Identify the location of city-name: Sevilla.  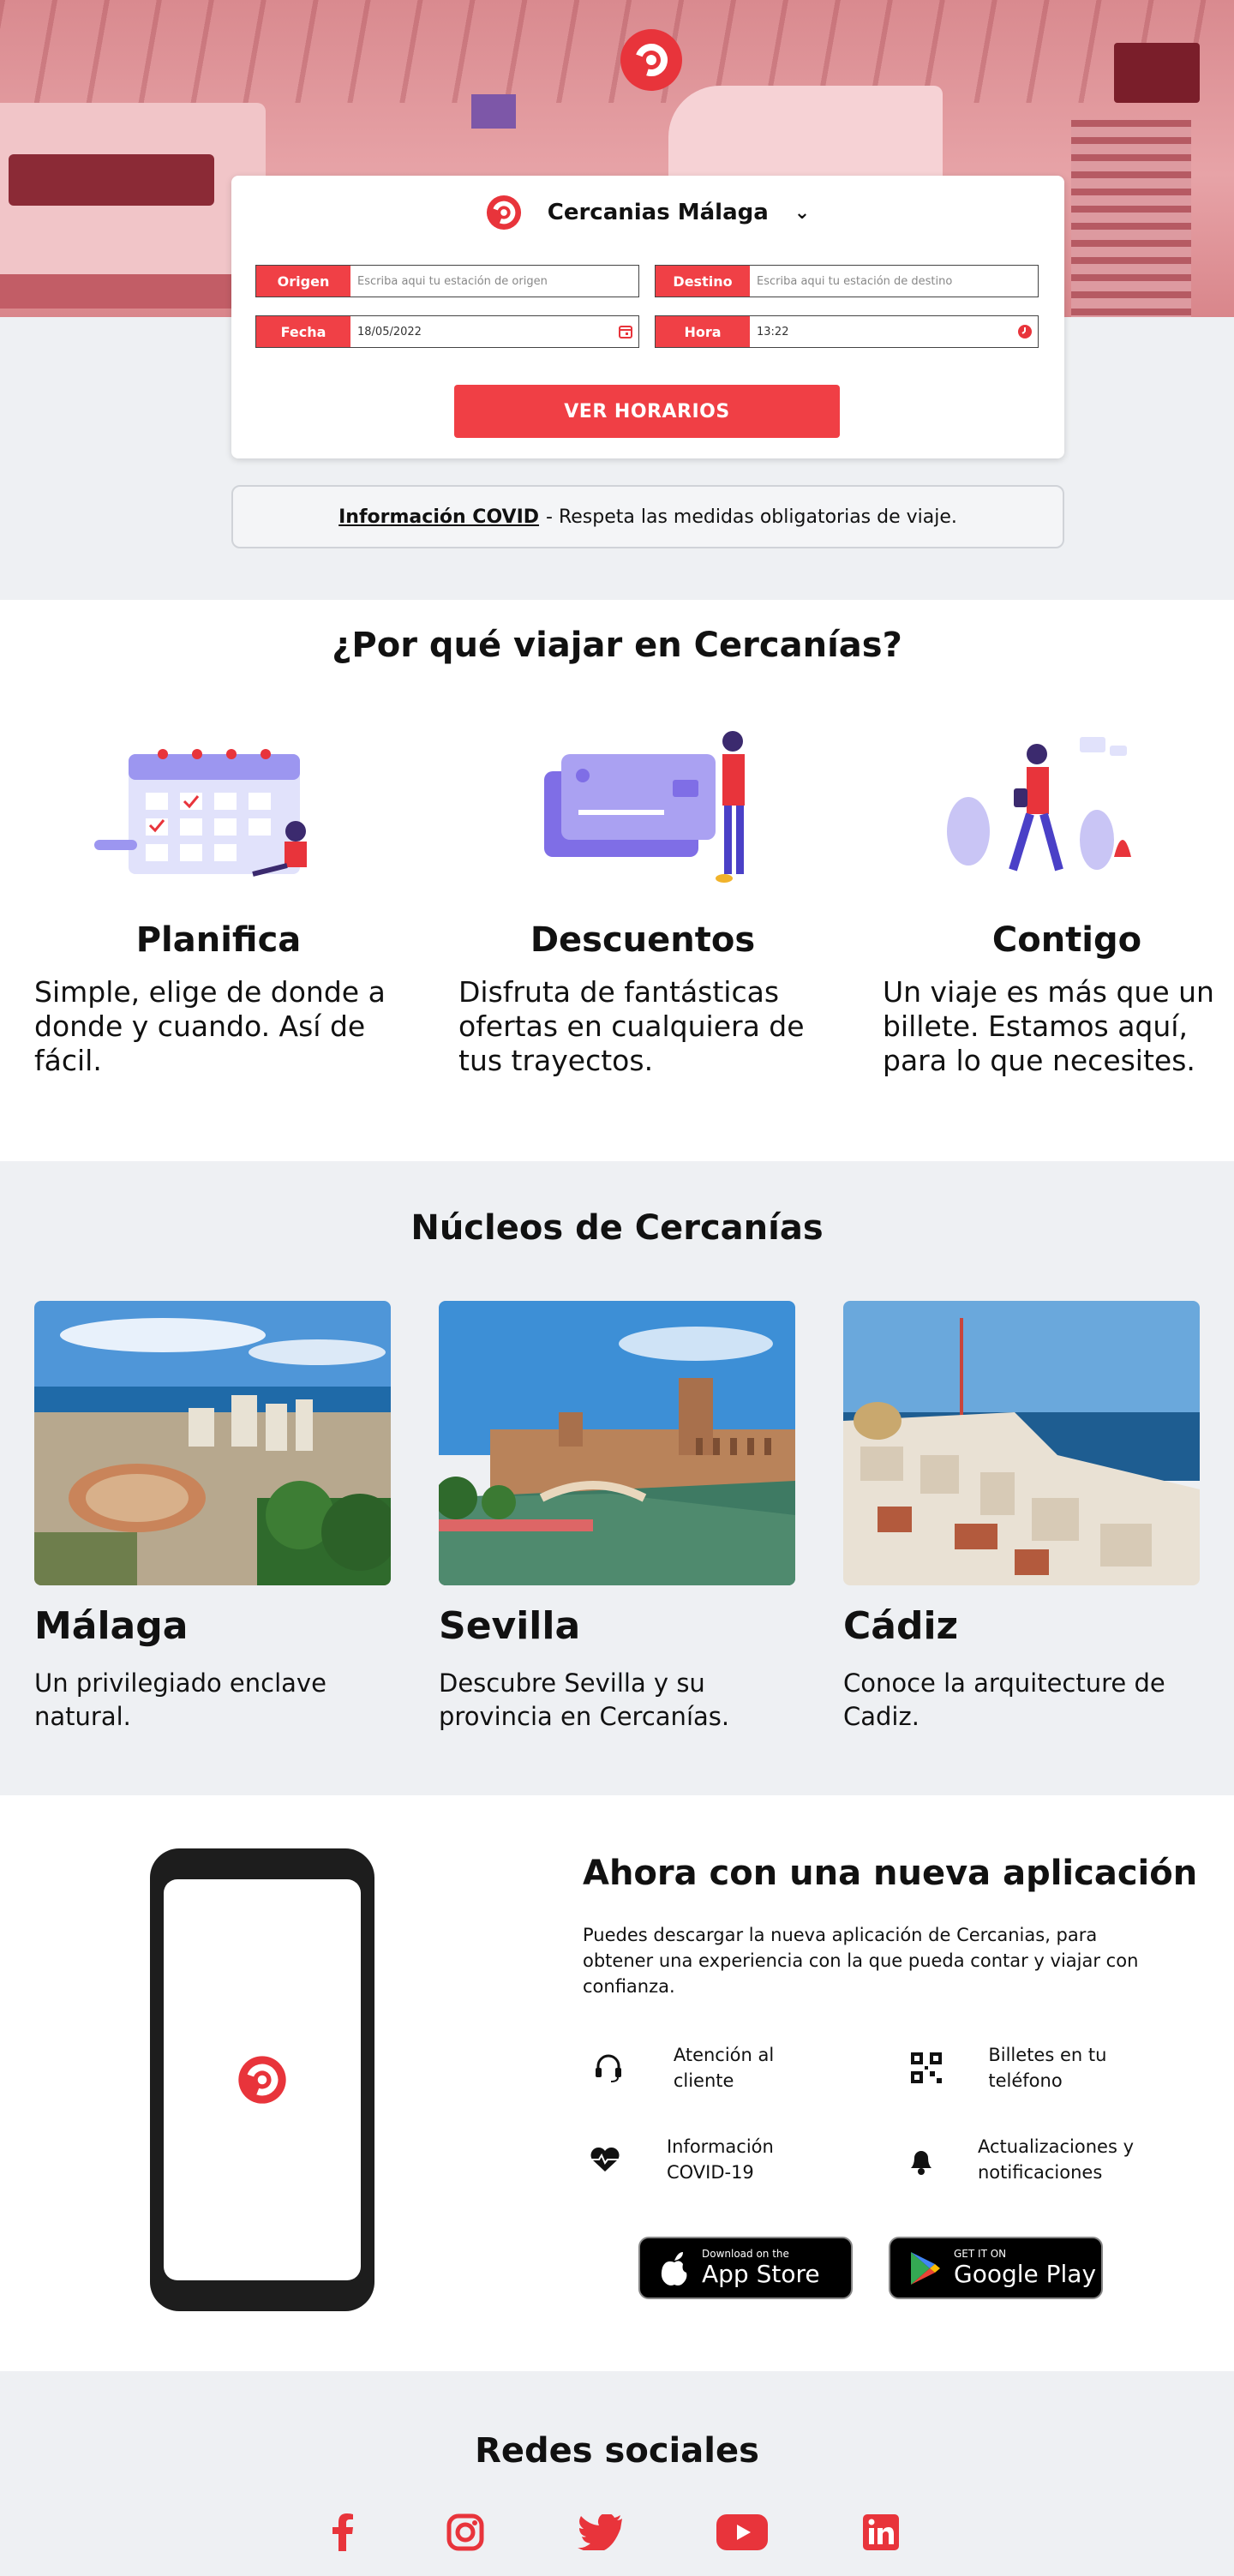
(510, 1626).